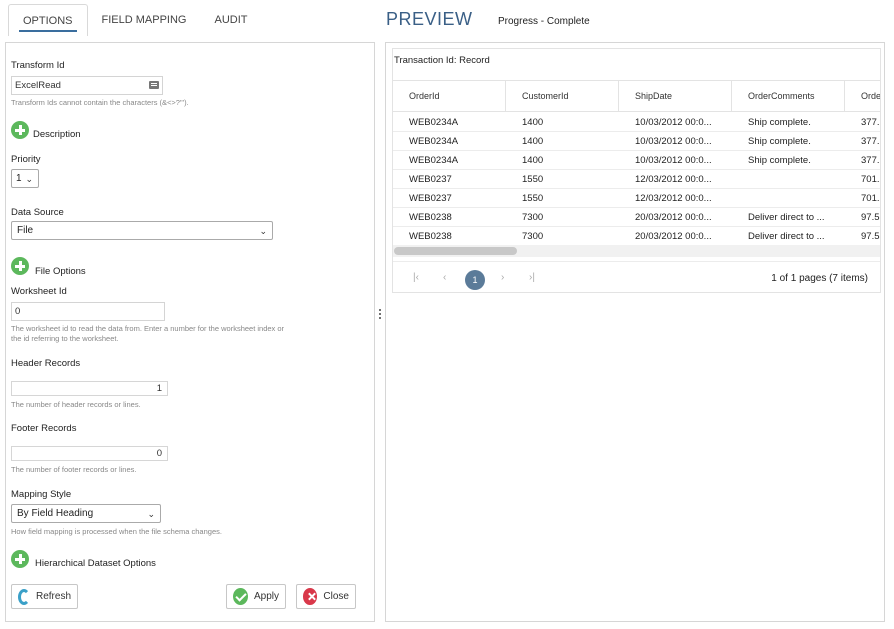  Describe the element at coordinates (310, 596) in the screenshot. I see `close-icon` at that location.